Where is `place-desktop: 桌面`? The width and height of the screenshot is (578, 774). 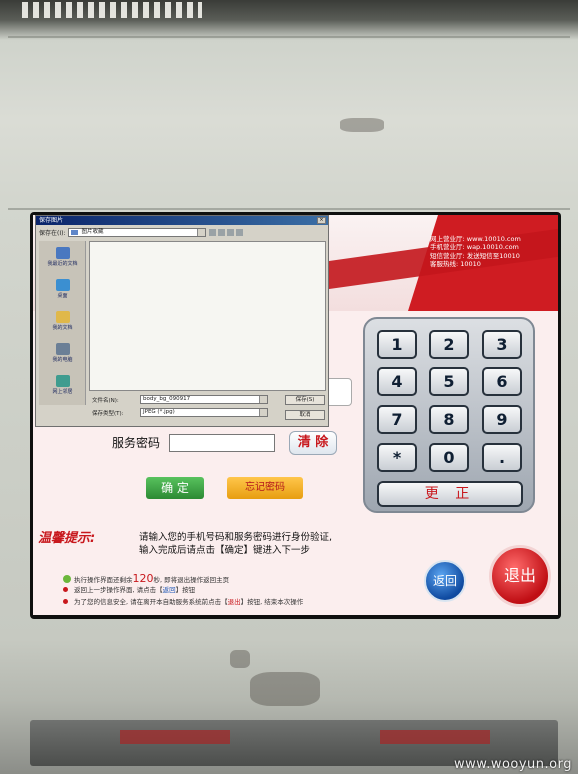
place-desktop: 桌面 is located at coordinates (62, 289).